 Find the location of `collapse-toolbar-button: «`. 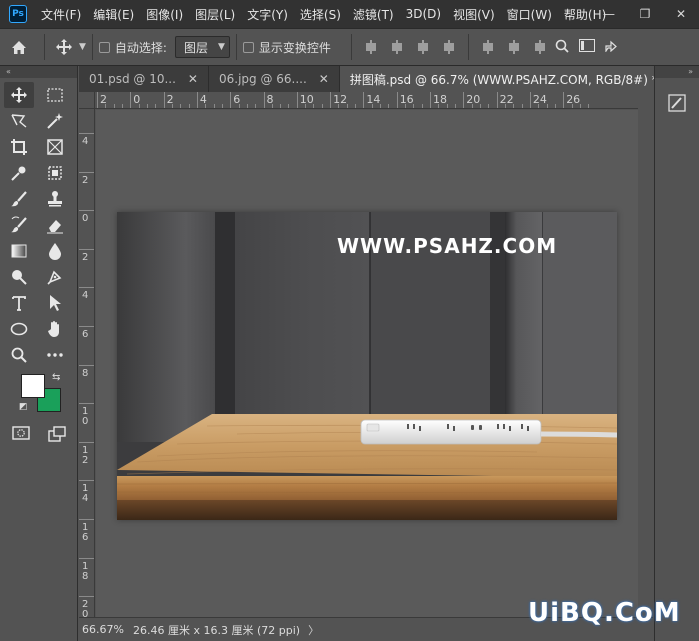

collapse-toolbar-button: « is located at coordinates (38, 72).